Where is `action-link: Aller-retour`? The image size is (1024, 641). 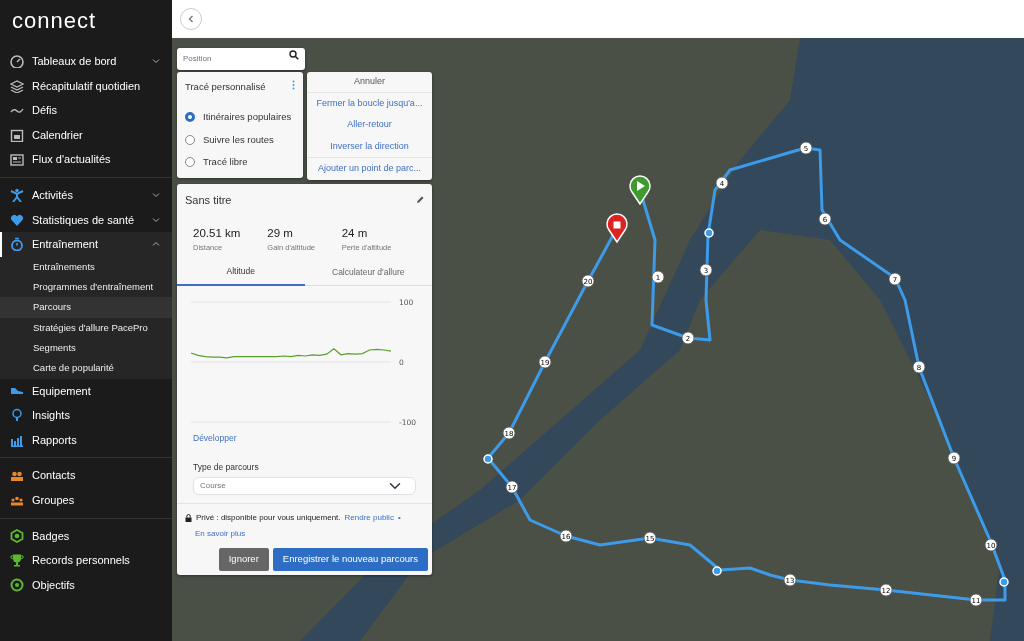 action-link: Aller-retour is located at coordinates (369, 125).